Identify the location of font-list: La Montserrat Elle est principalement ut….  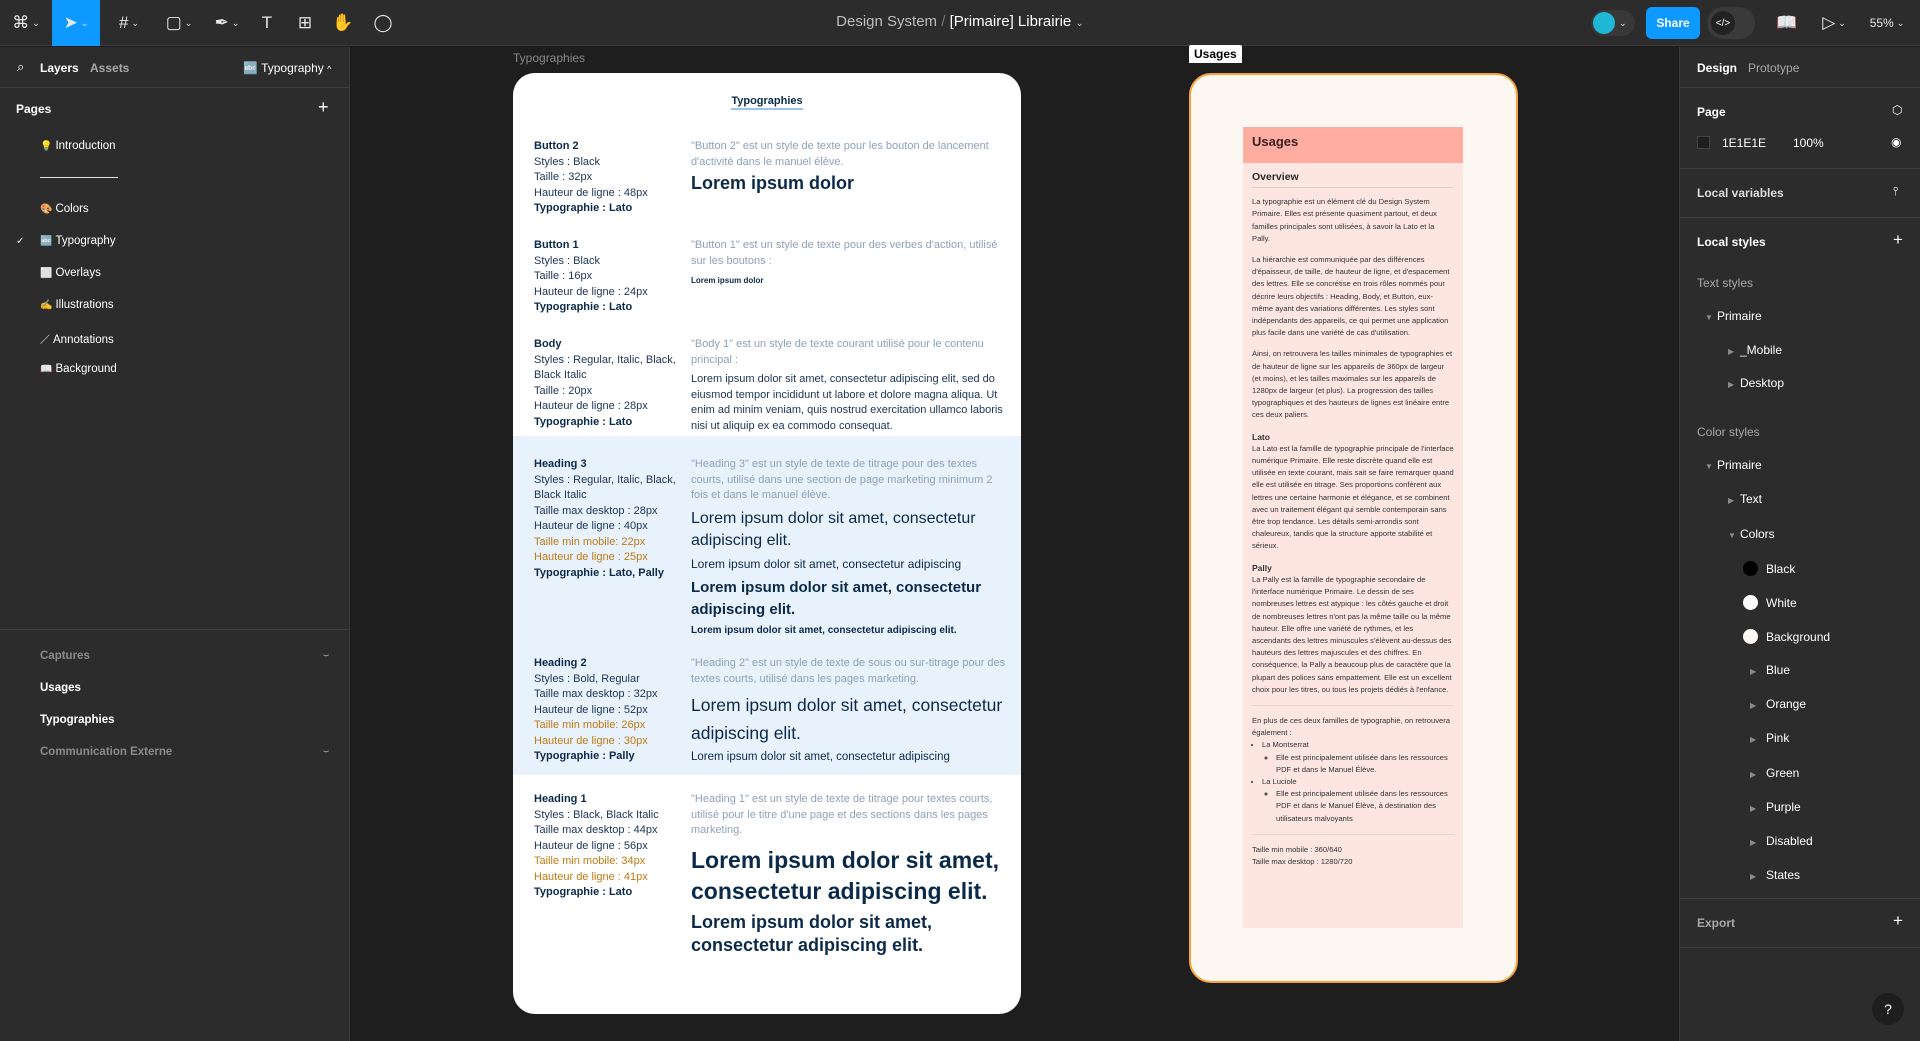
(1358, 781).